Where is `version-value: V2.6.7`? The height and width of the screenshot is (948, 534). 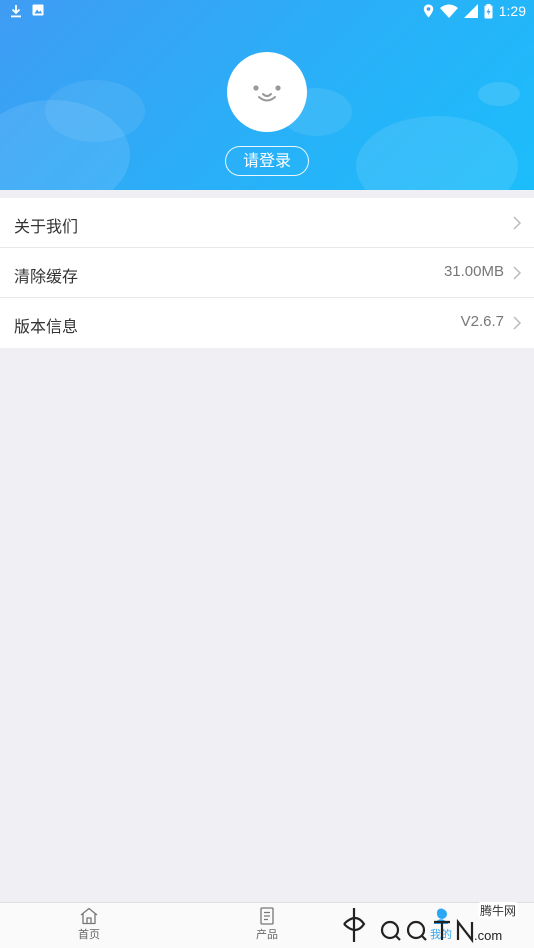
version-value: V2.6.7 is located at coordinates (482, 321).